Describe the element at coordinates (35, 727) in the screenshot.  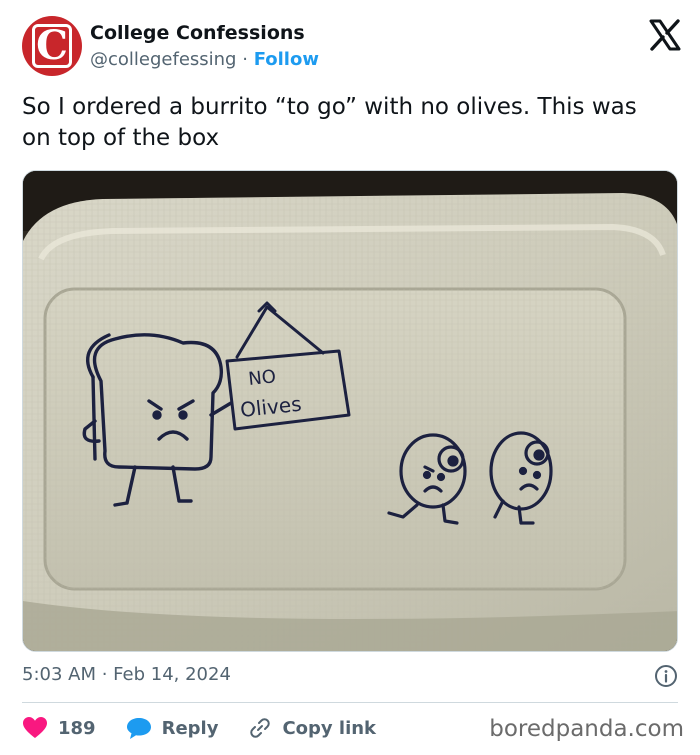
I see `heart-icon` at that location.